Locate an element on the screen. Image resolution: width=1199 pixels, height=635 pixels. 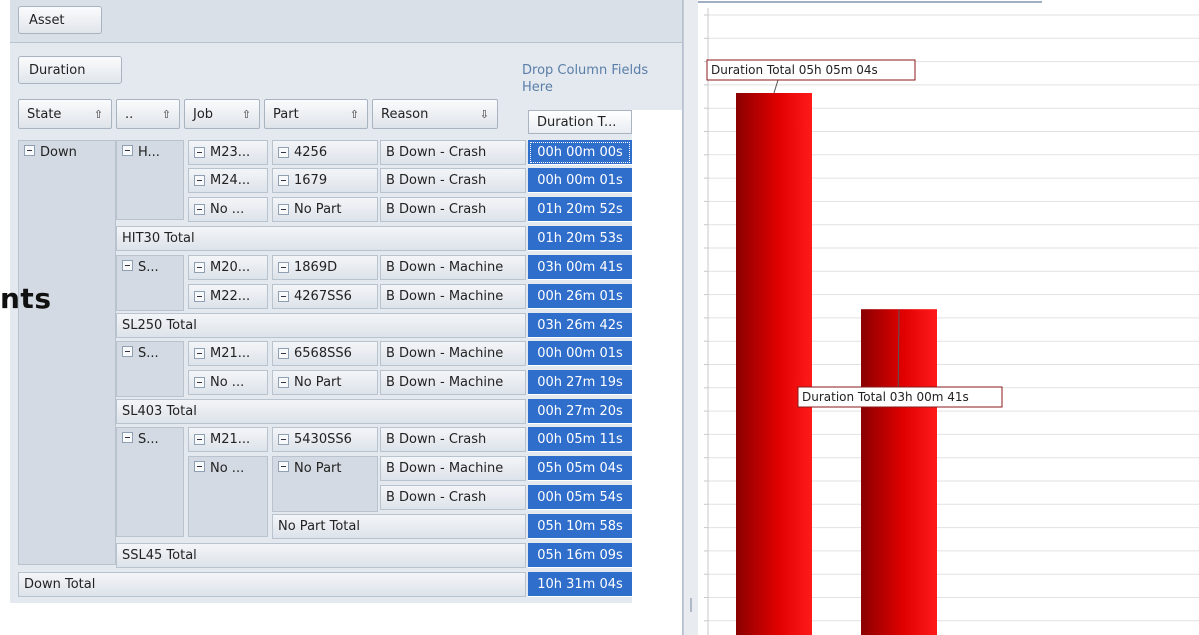
asset-field-header: .. ⇧ is located at coordinates (148, 114).